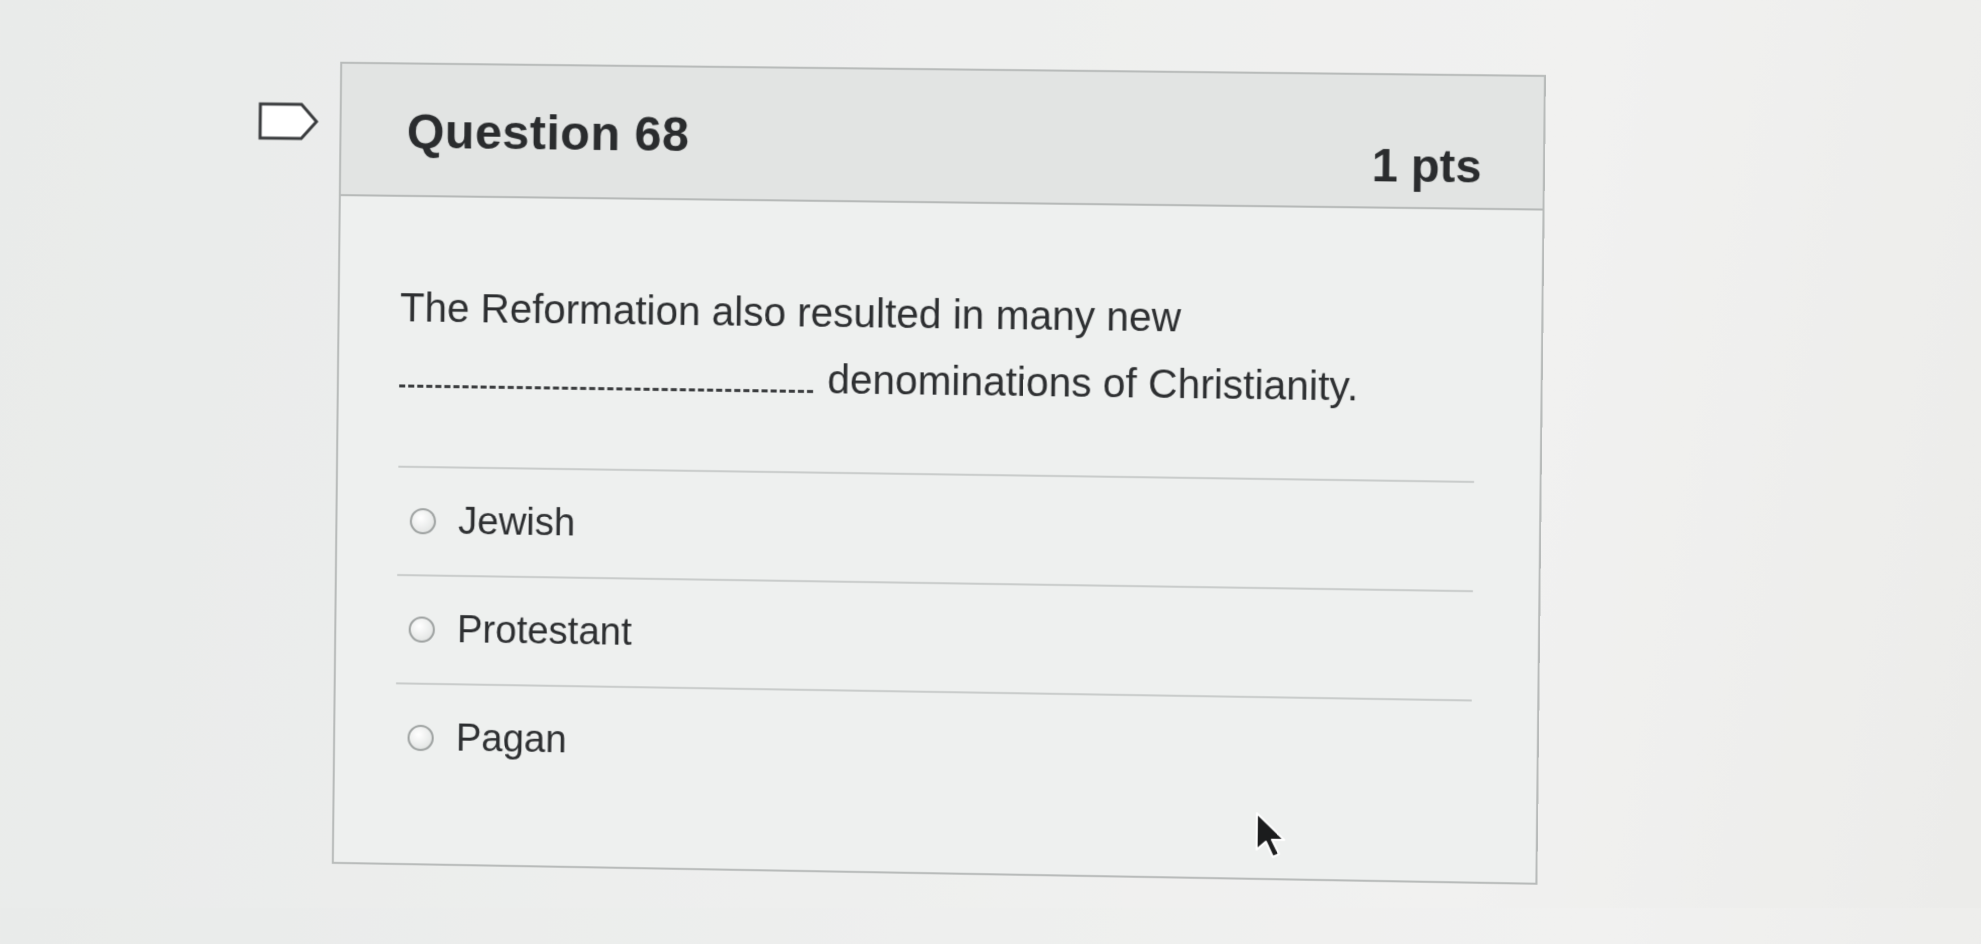 The width and height of the screenshot is (1981, 944). What do you see at coordinates (933, 746) in the screenshot?
I see `answer-option-pagan: Pagan` at bounding box center [933, 746].